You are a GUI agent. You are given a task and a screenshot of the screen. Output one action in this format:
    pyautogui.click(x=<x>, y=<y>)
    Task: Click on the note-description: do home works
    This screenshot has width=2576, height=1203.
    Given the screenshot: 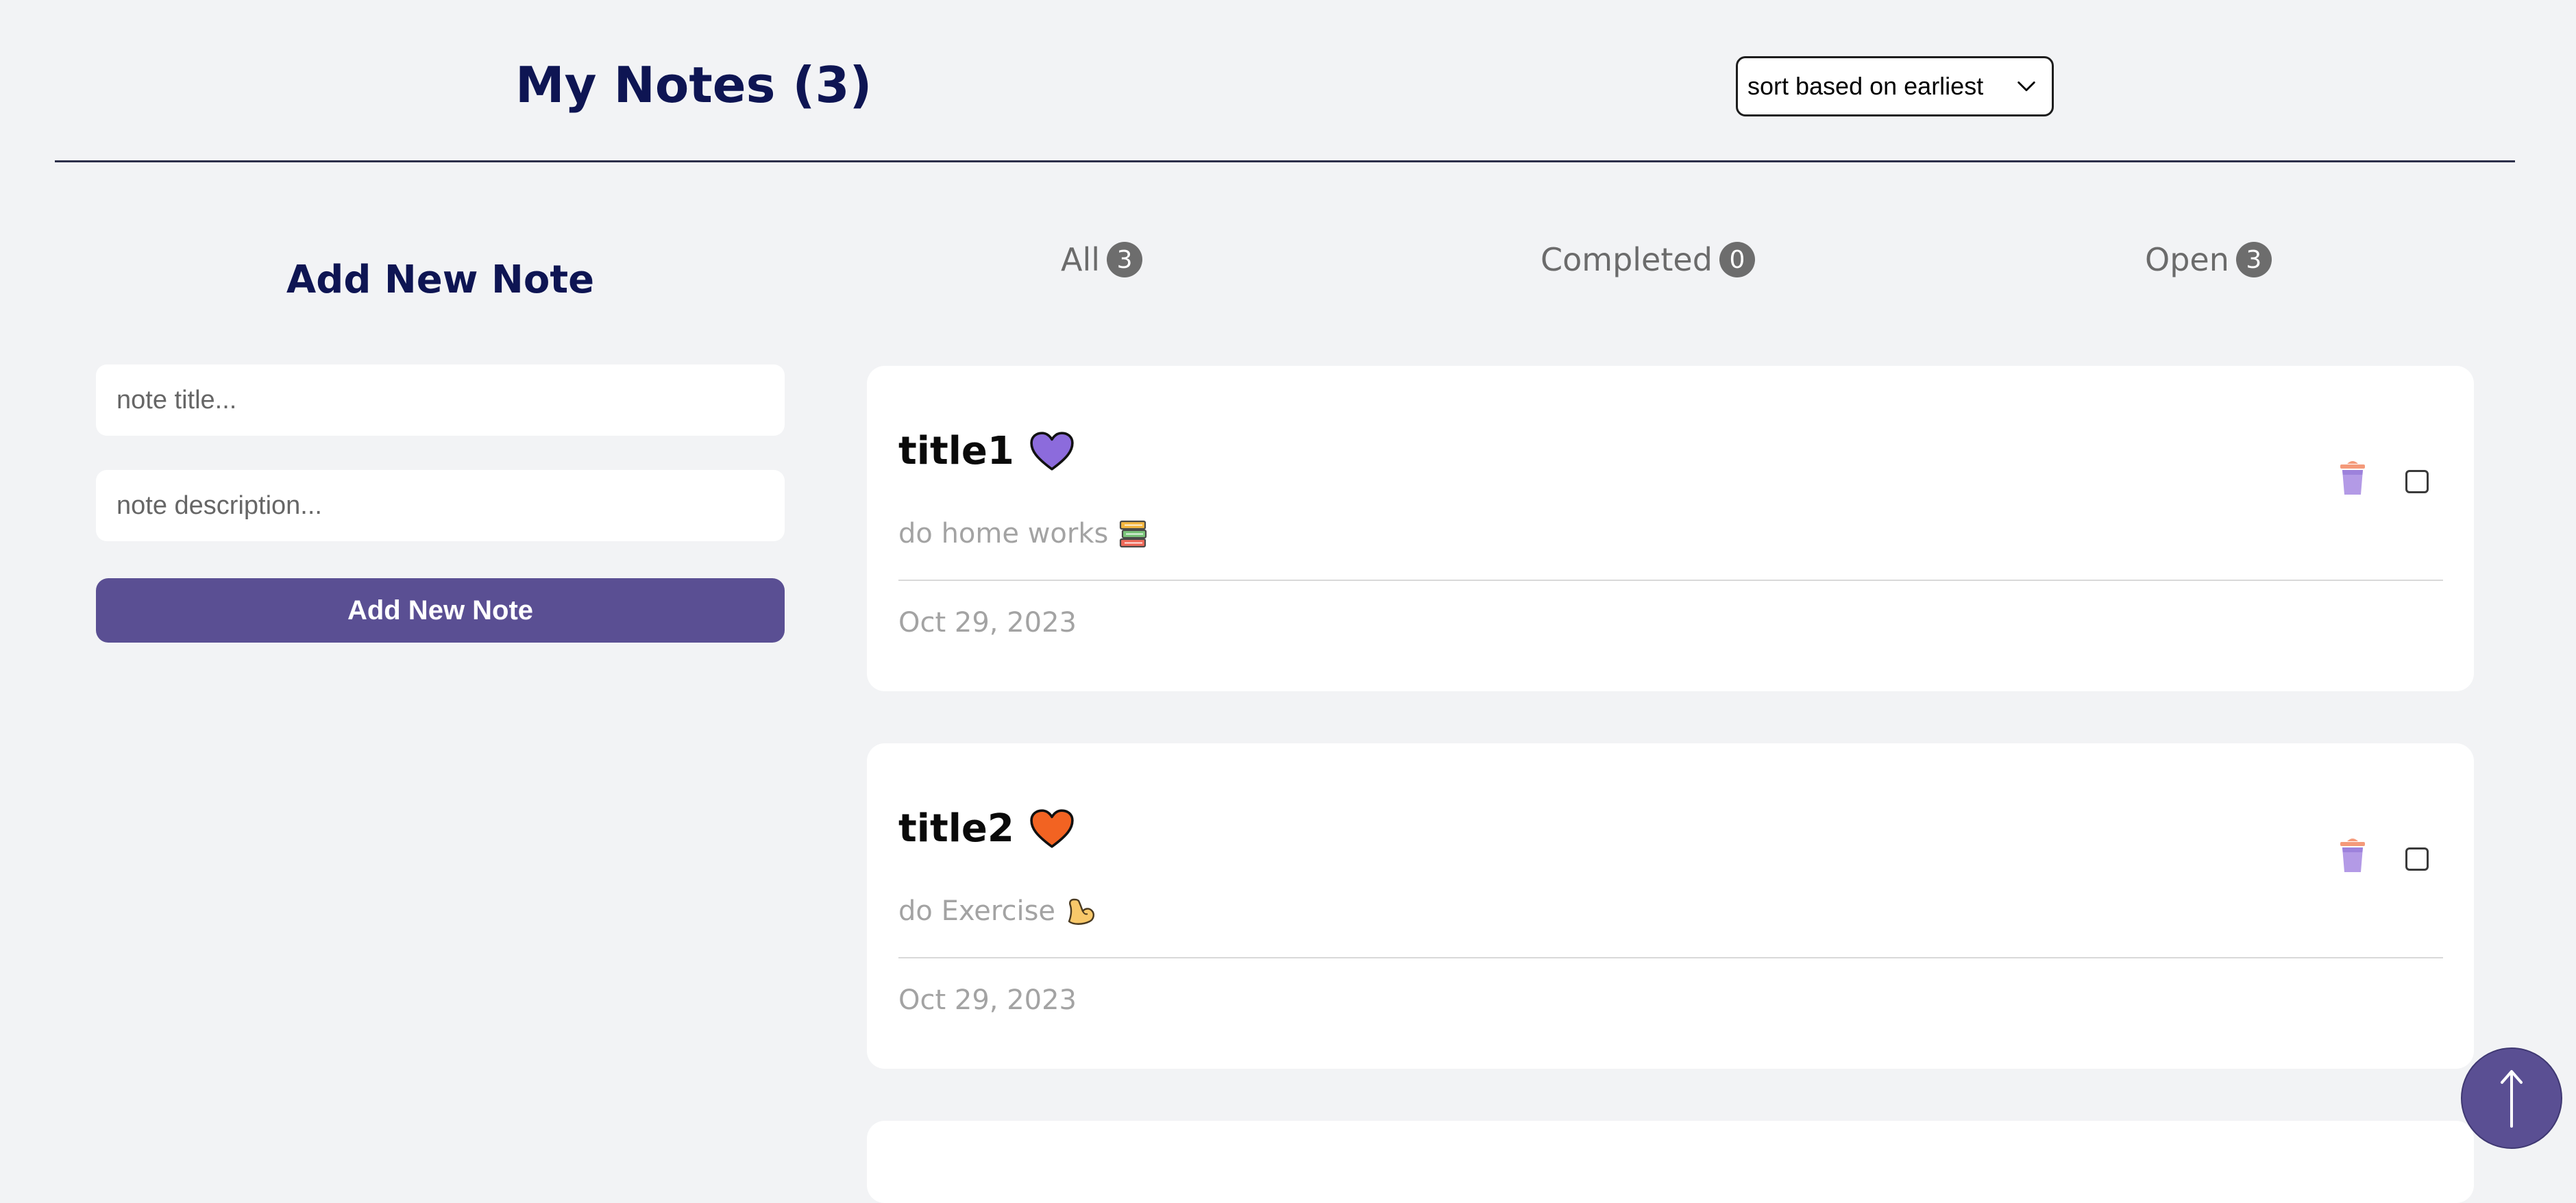 What is the action you would take?
    pyautogui.click(x=1004, y=533)
    